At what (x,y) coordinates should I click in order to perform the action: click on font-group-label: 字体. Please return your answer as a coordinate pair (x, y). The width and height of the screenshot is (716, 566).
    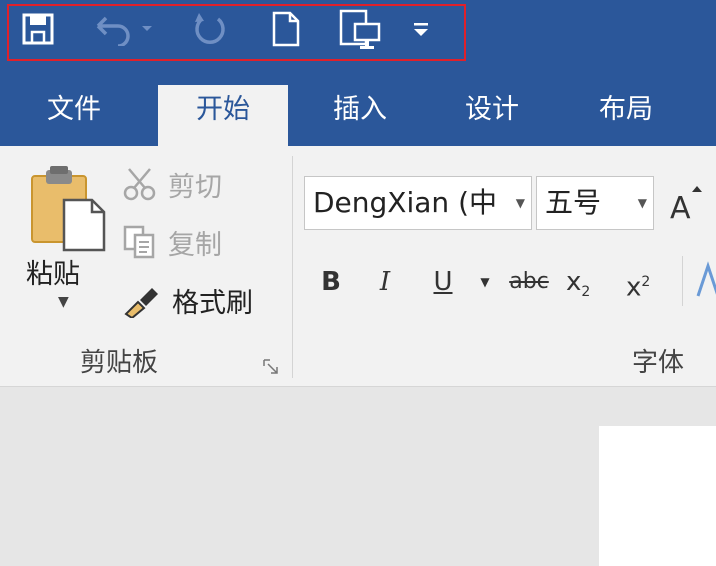
    Looking at the image, I should click on (658, 363).